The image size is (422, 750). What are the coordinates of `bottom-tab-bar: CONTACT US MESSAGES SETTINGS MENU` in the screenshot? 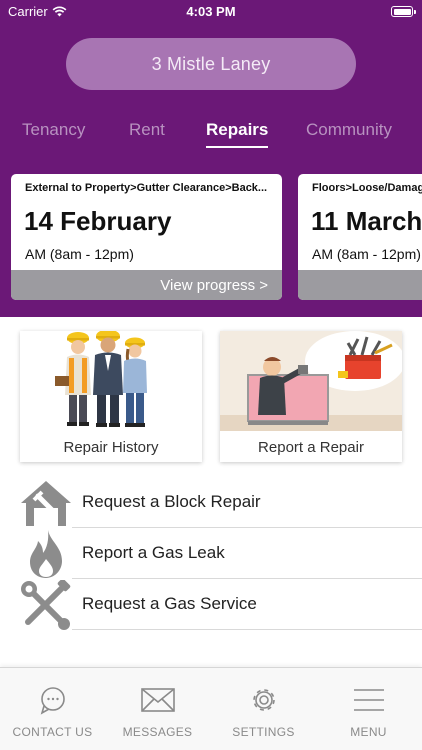 It's located at (211, 708).